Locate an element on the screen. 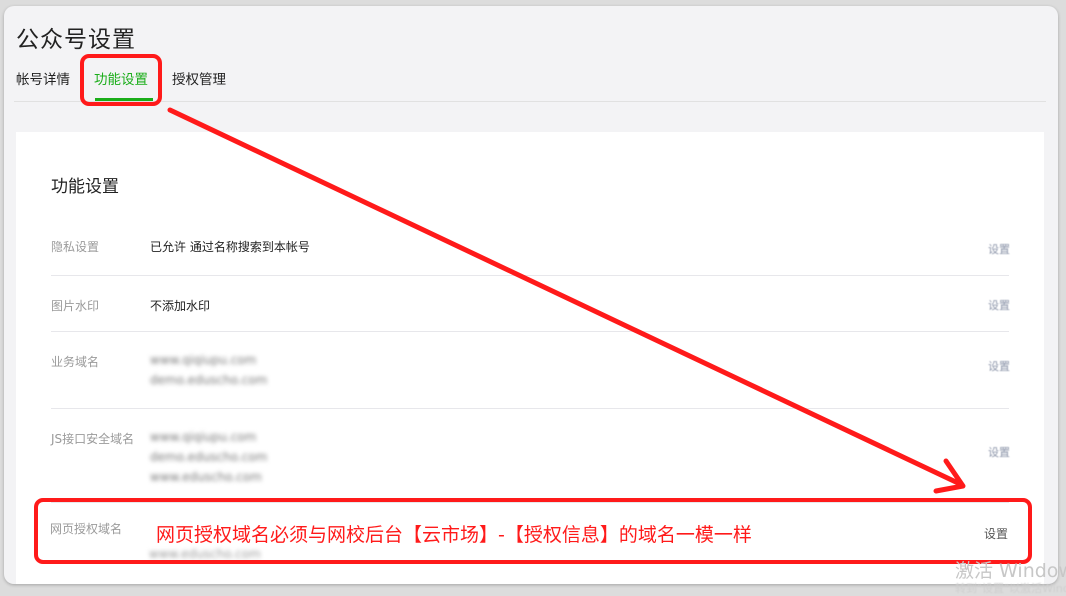  domain-value: www.eduscho.com is located at coordinates (206, 477).